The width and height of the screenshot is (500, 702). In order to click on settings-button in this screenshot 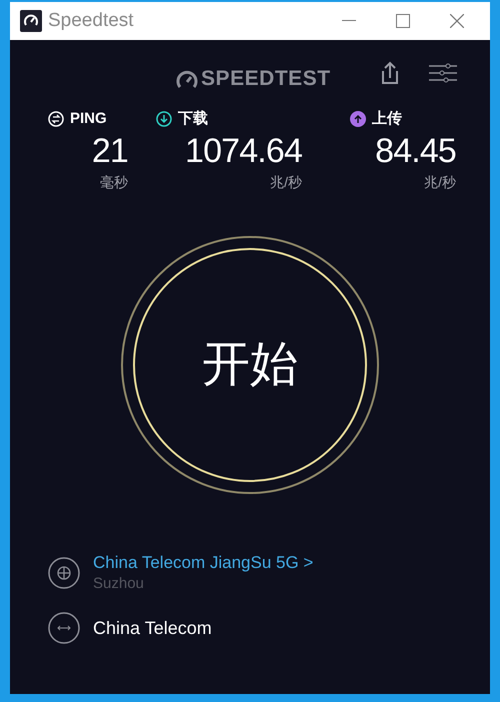, I will do `click(443, 73)`.